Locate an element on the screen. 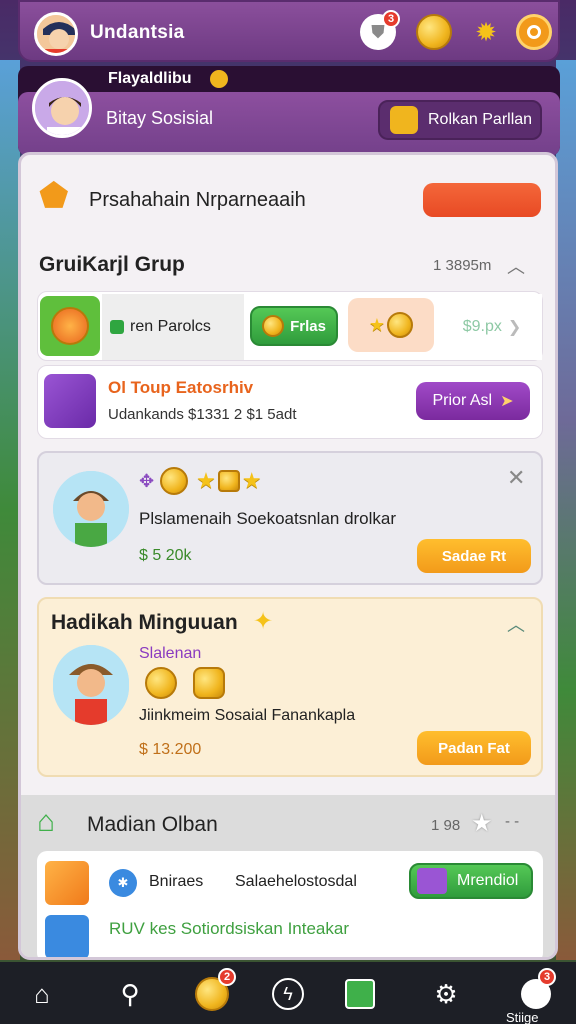 The width and height of the screenshot is (576, 1024). profile-action-label: Rolkan Parllan is located at coordinates (480, 119).